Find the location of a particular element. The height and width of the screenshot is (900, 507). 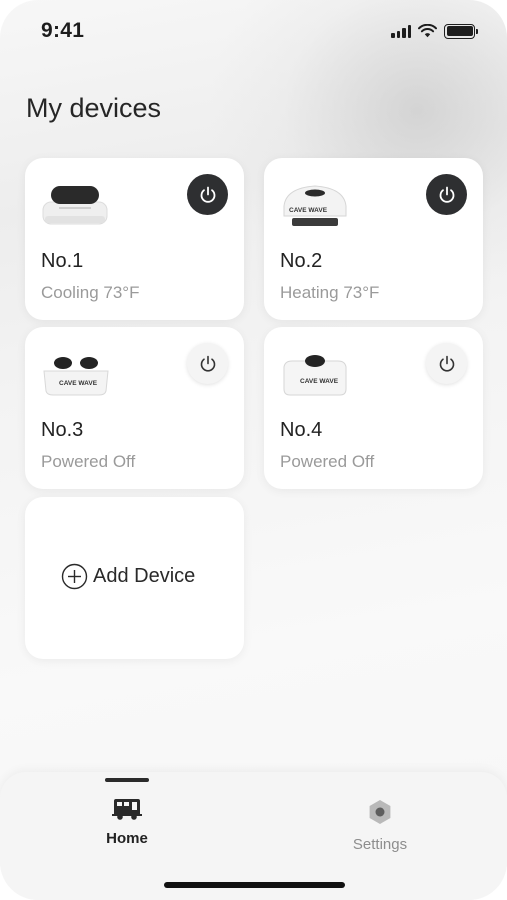

tab-bar: Home Settings is located at coordinates (253, 836).